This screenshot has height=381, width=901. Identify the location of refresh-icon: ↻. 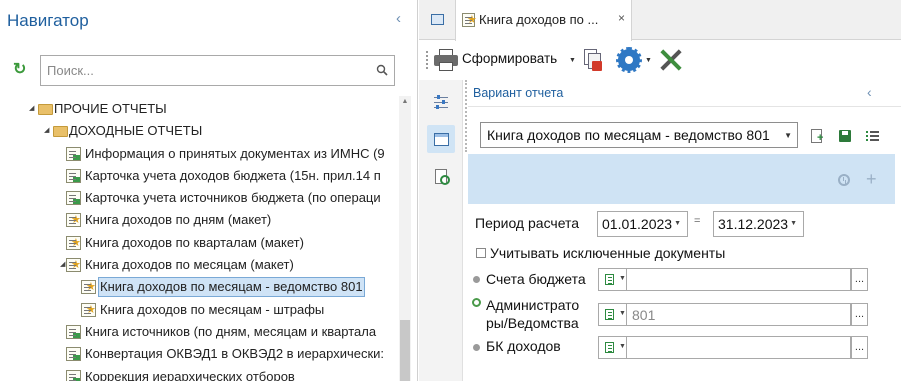
(21, 70).